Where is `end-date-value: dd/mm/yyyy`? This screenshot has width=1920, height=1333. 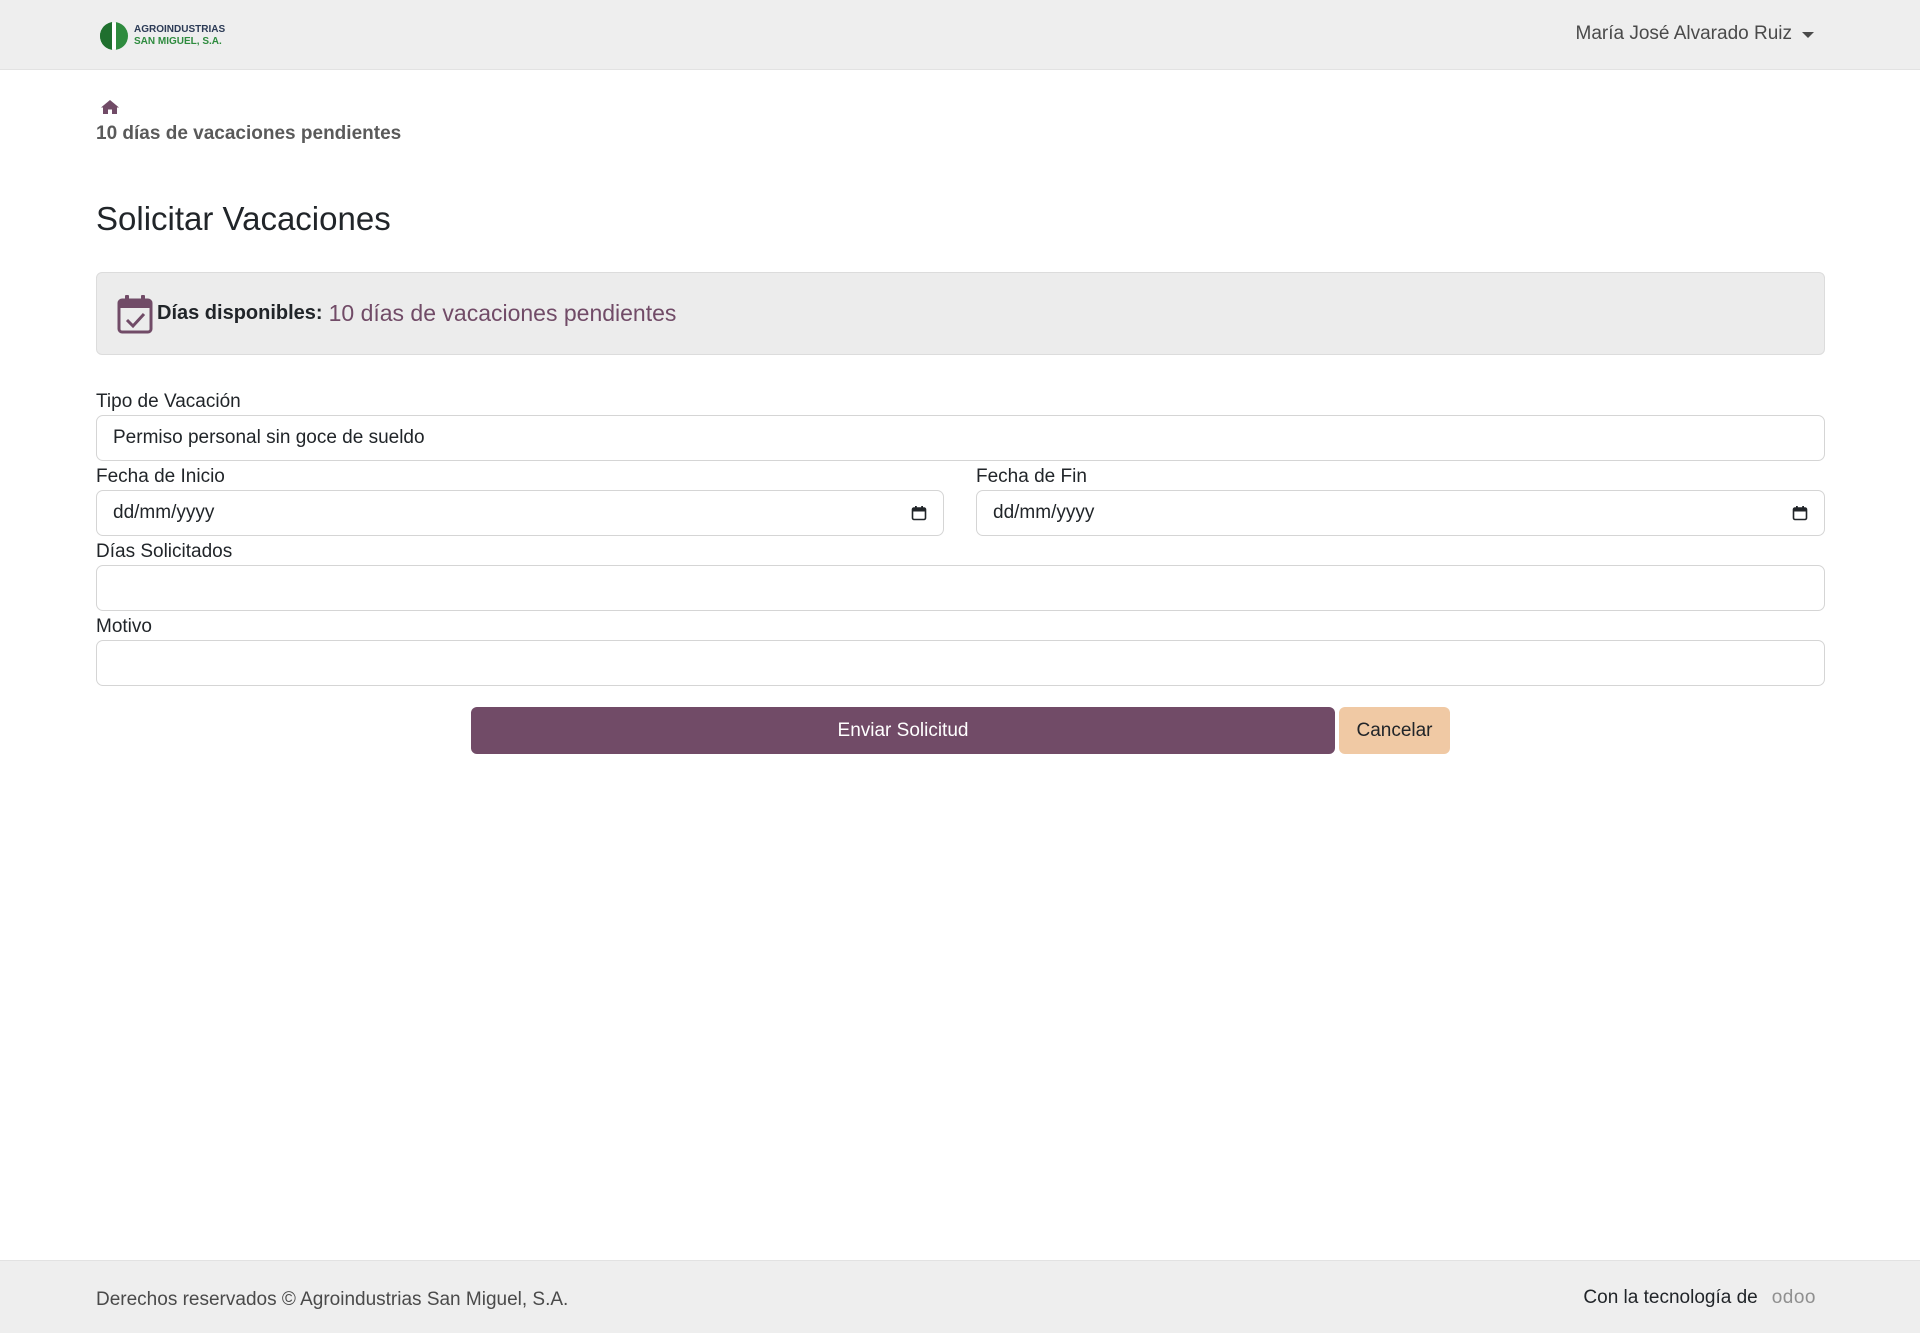
end-date-value: dd/mm/yyyy is located at coordinates (1044, 512).